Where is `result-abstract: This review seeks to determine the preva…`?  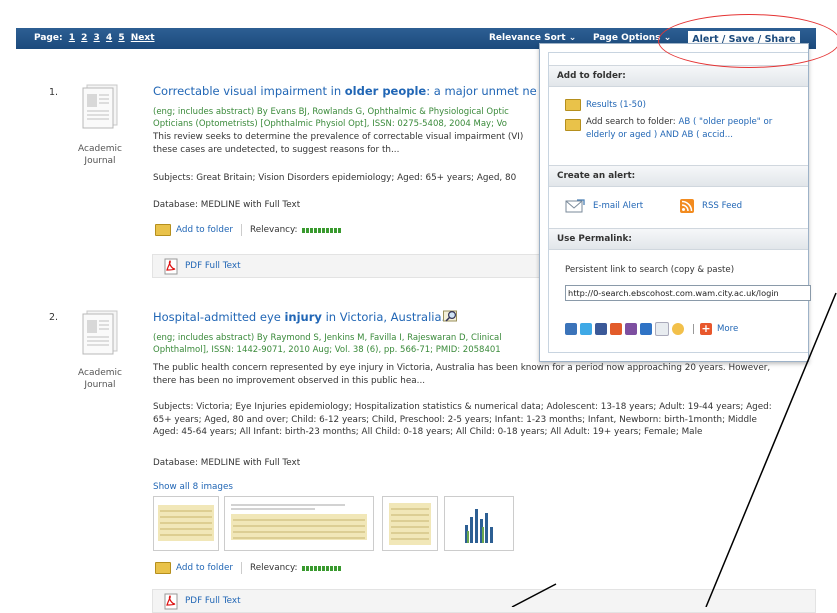 result-abstract: This review seeks to determine the preva… is located at coordinates (346, 143).